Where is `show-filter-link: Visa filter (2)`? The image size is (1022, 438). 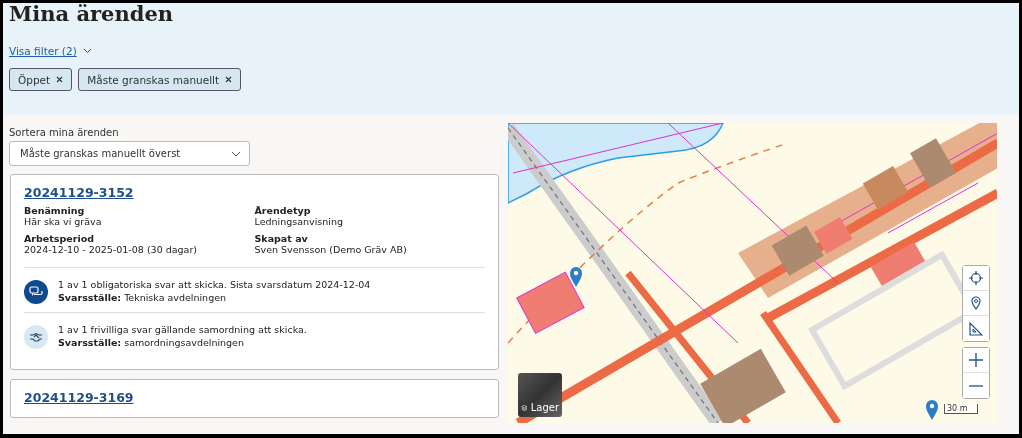 show-filter-link: Visa filter (2) is located at coordinates (43, 51).